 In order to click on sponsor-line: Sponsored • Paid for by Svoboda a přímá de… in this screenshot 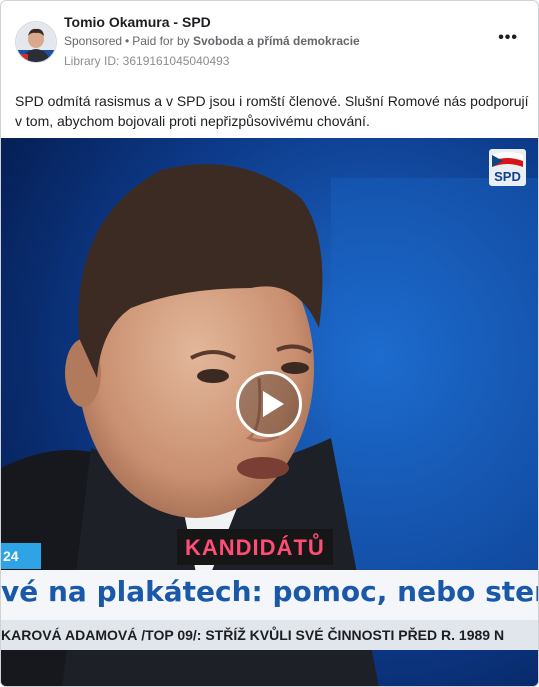, I will do `click(212, 41)`.